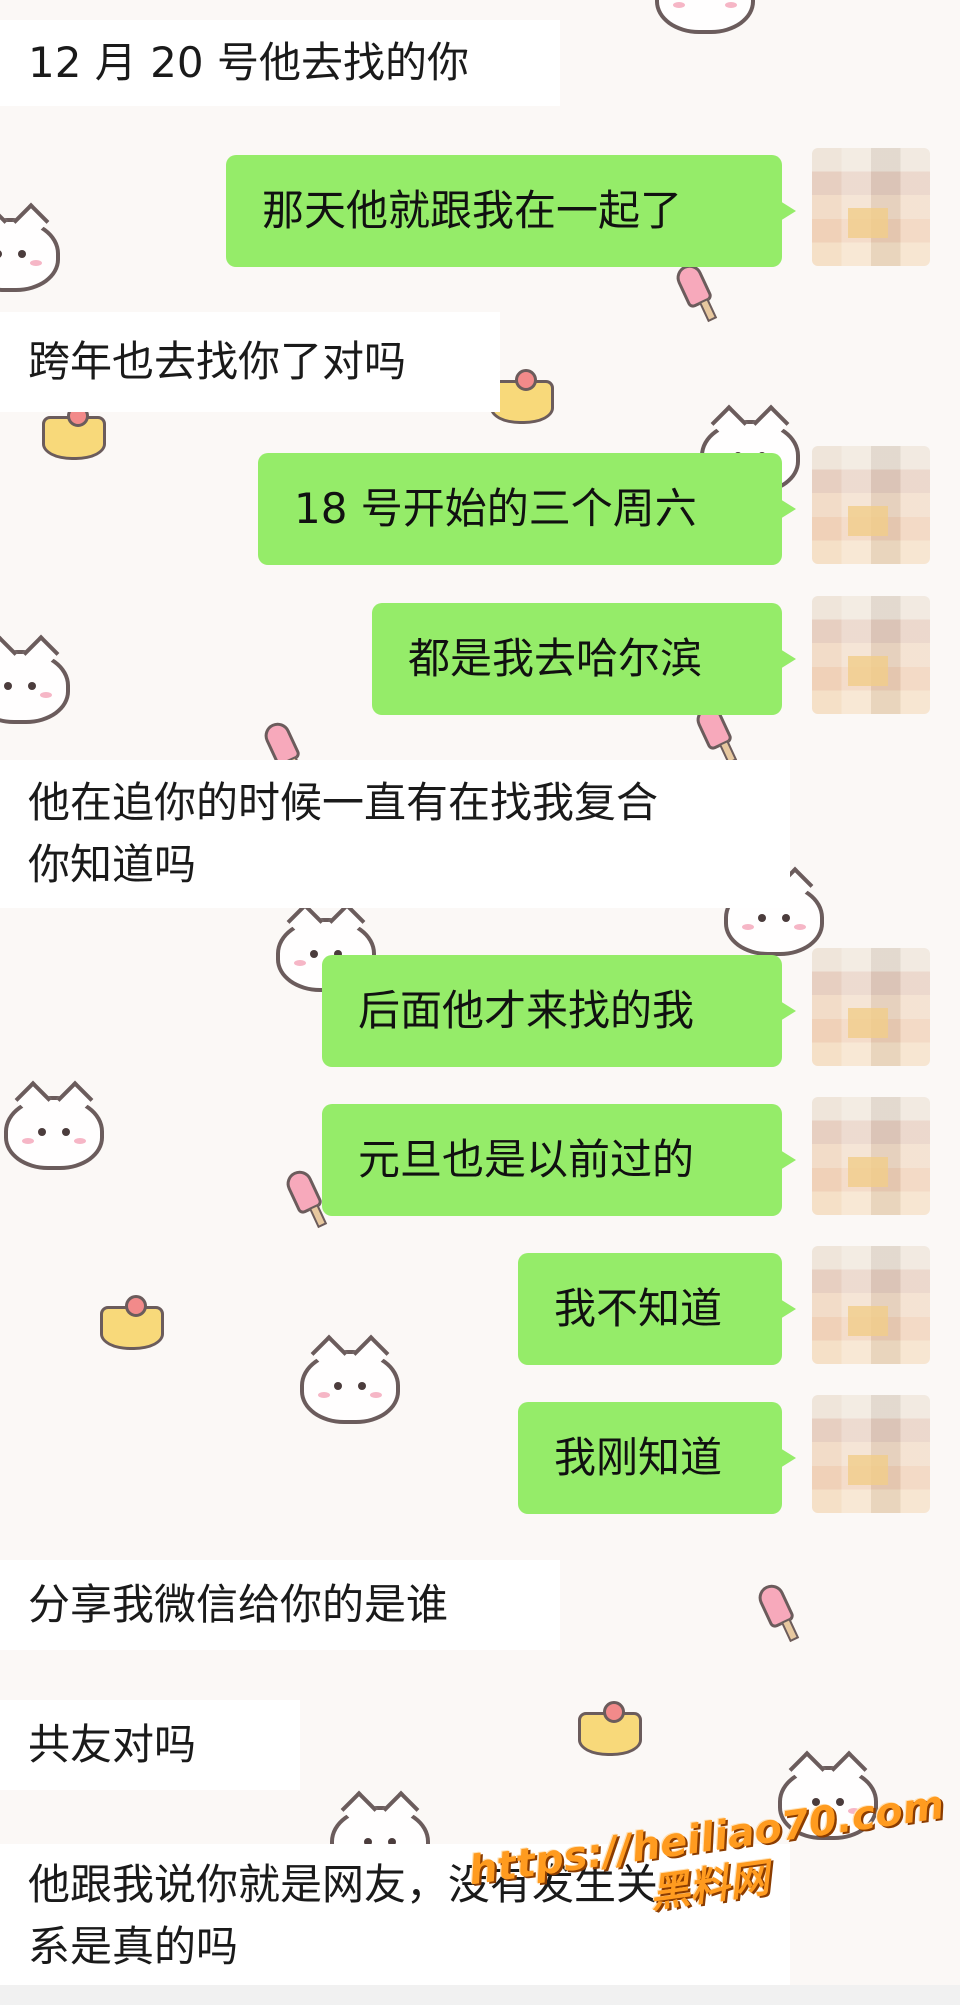  What do you see at coordinates (638, 1457) in the screenshot?
I see `message-text: 我刚知道` at bounding box center [638, 1457].